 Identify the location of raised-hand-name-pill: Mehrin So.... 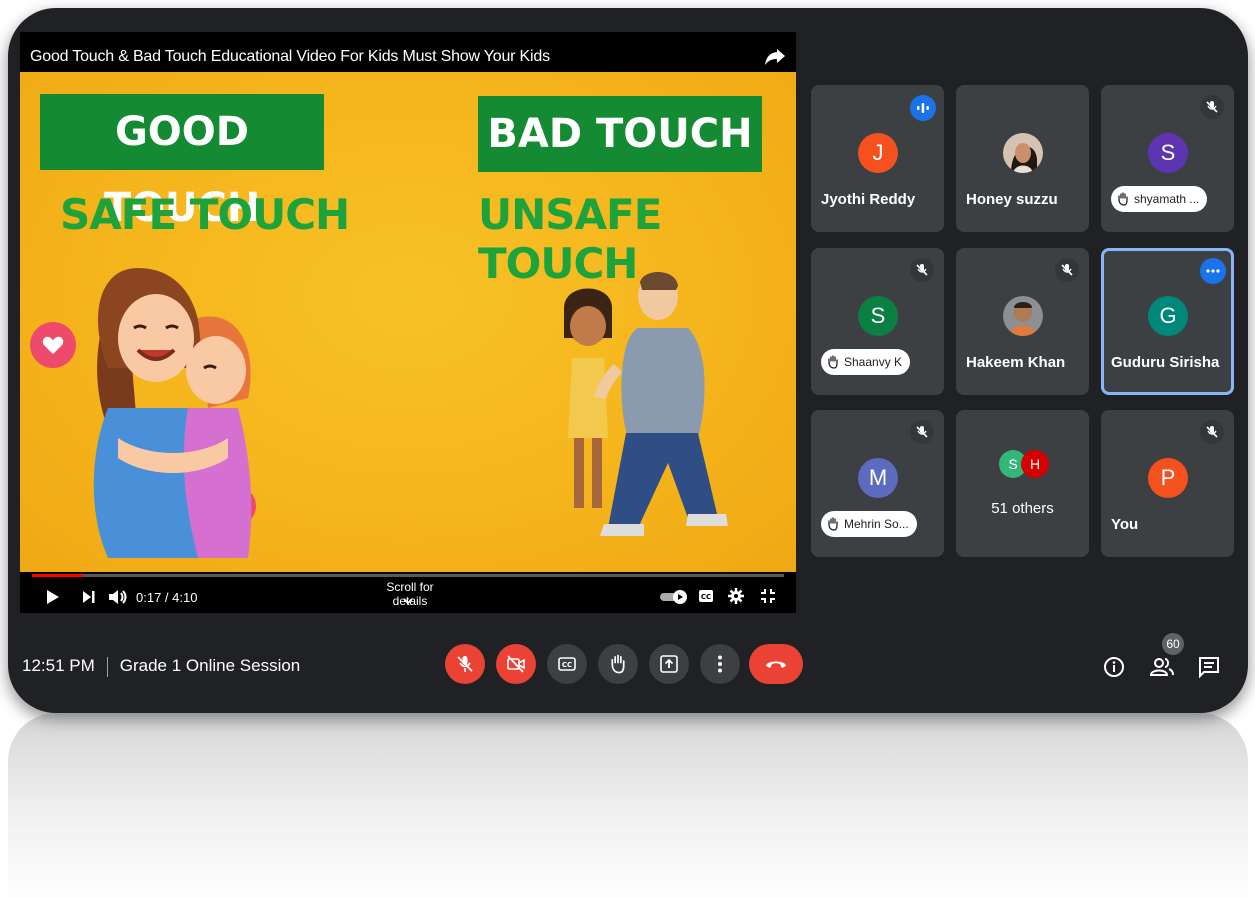
(869, 524).